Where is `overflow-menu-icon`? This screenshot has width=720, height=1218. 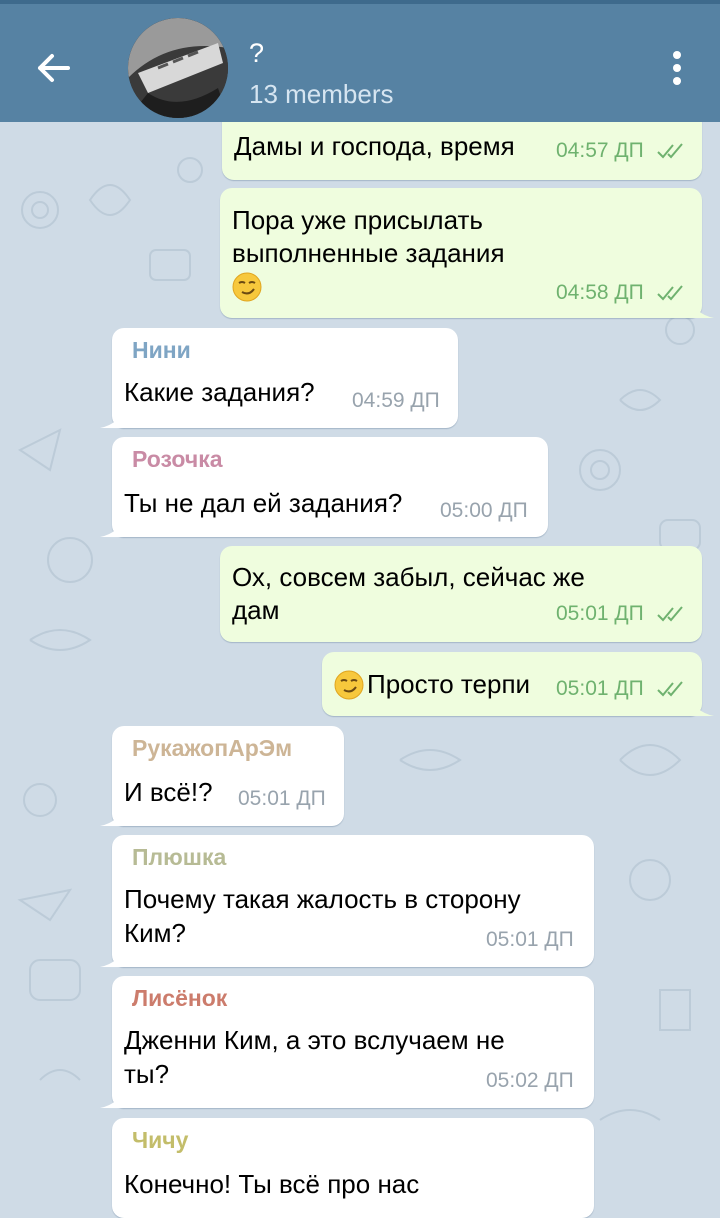 overflow-menu-icon is located at coordinates (677, 68).